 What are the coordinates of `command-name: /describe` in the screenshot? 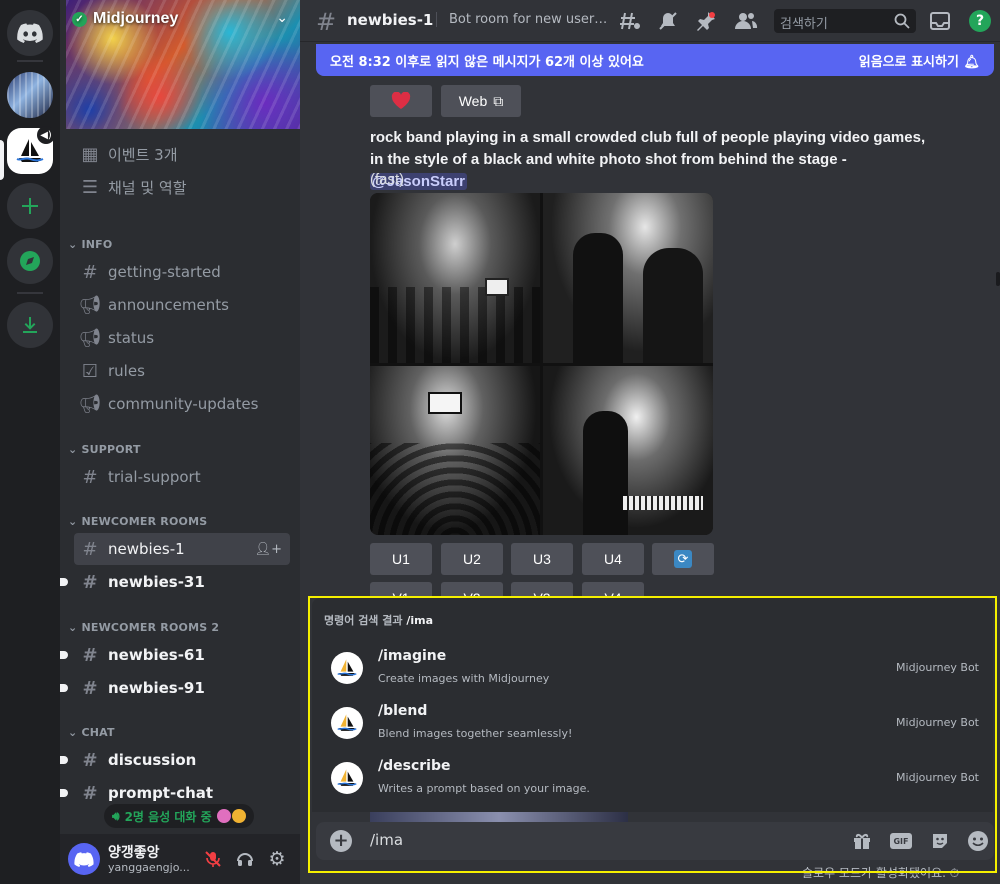 It's located at (414, 766).